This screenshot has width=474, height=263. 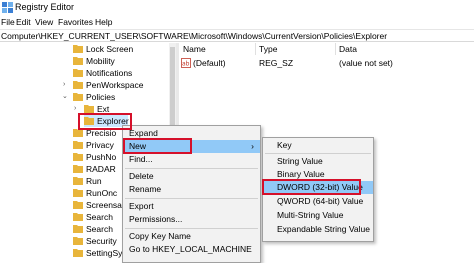 What do you see at coordinates (103, 22) in the screenshot?
I see `menu-help: Help` at bounding box center [103, 22].